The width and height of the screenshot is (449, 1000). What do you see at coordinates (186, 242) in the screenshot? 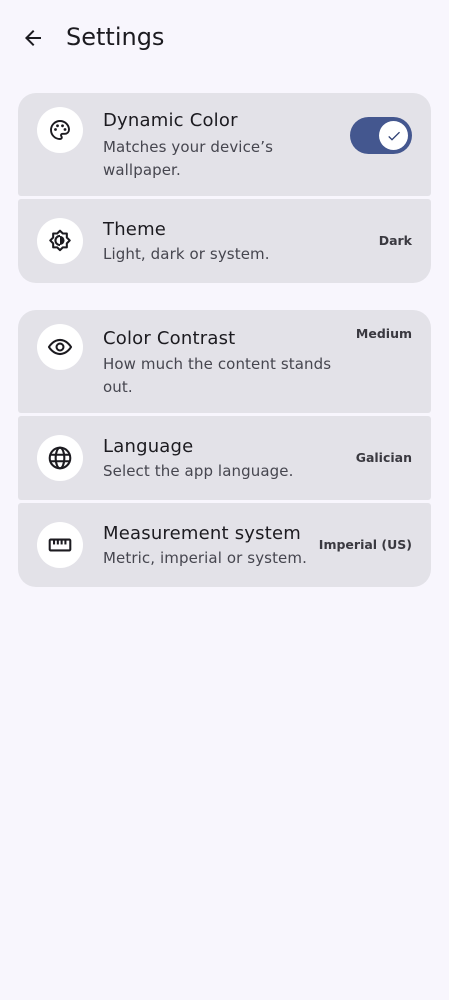
I see `setting-text: Theme Light, dark or system.` at bounding box center [186, 242].